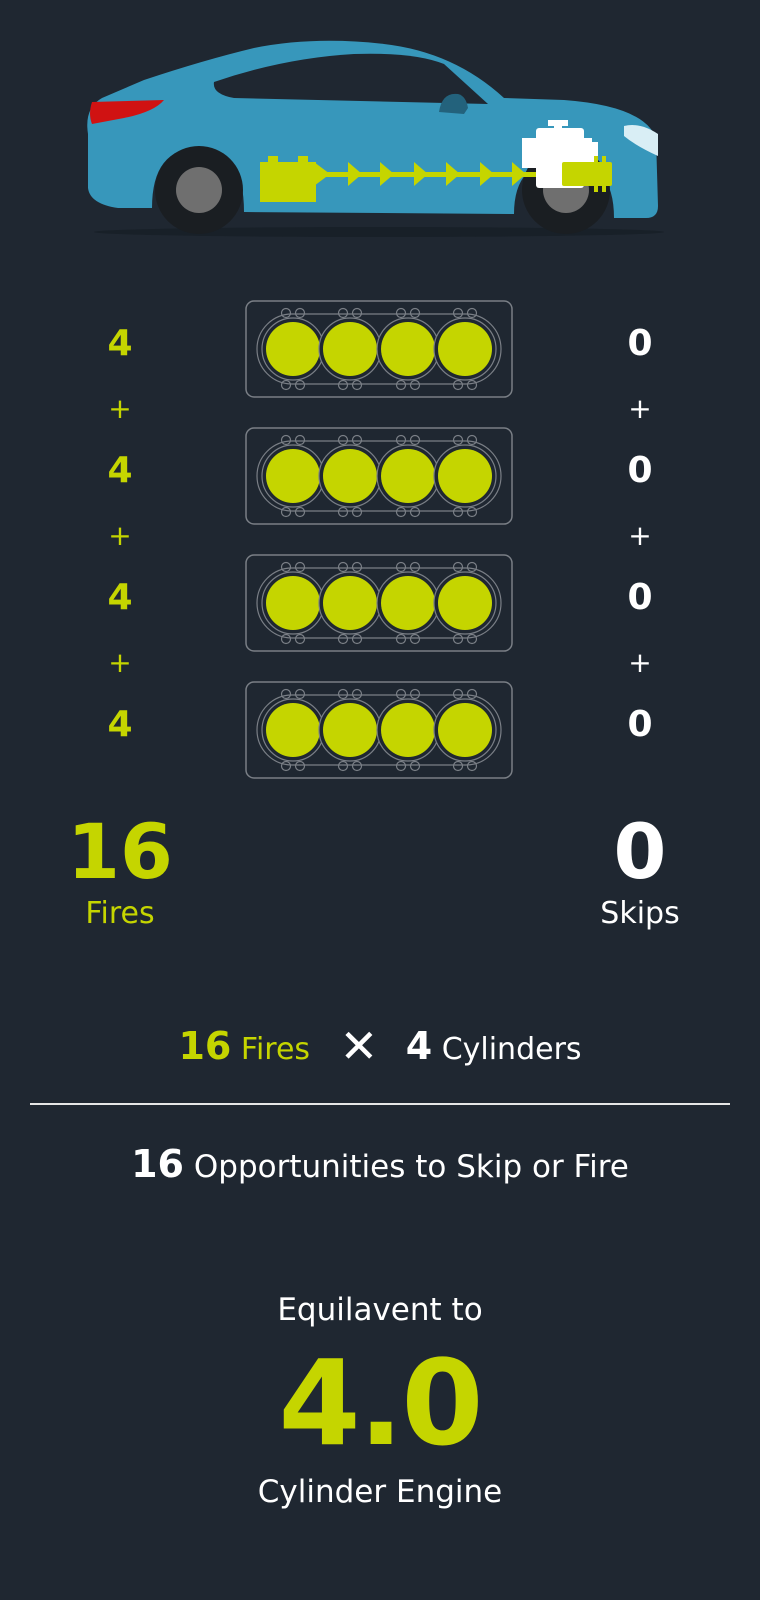  I want to click on total-fires-label: Fires, so click(120, 913).